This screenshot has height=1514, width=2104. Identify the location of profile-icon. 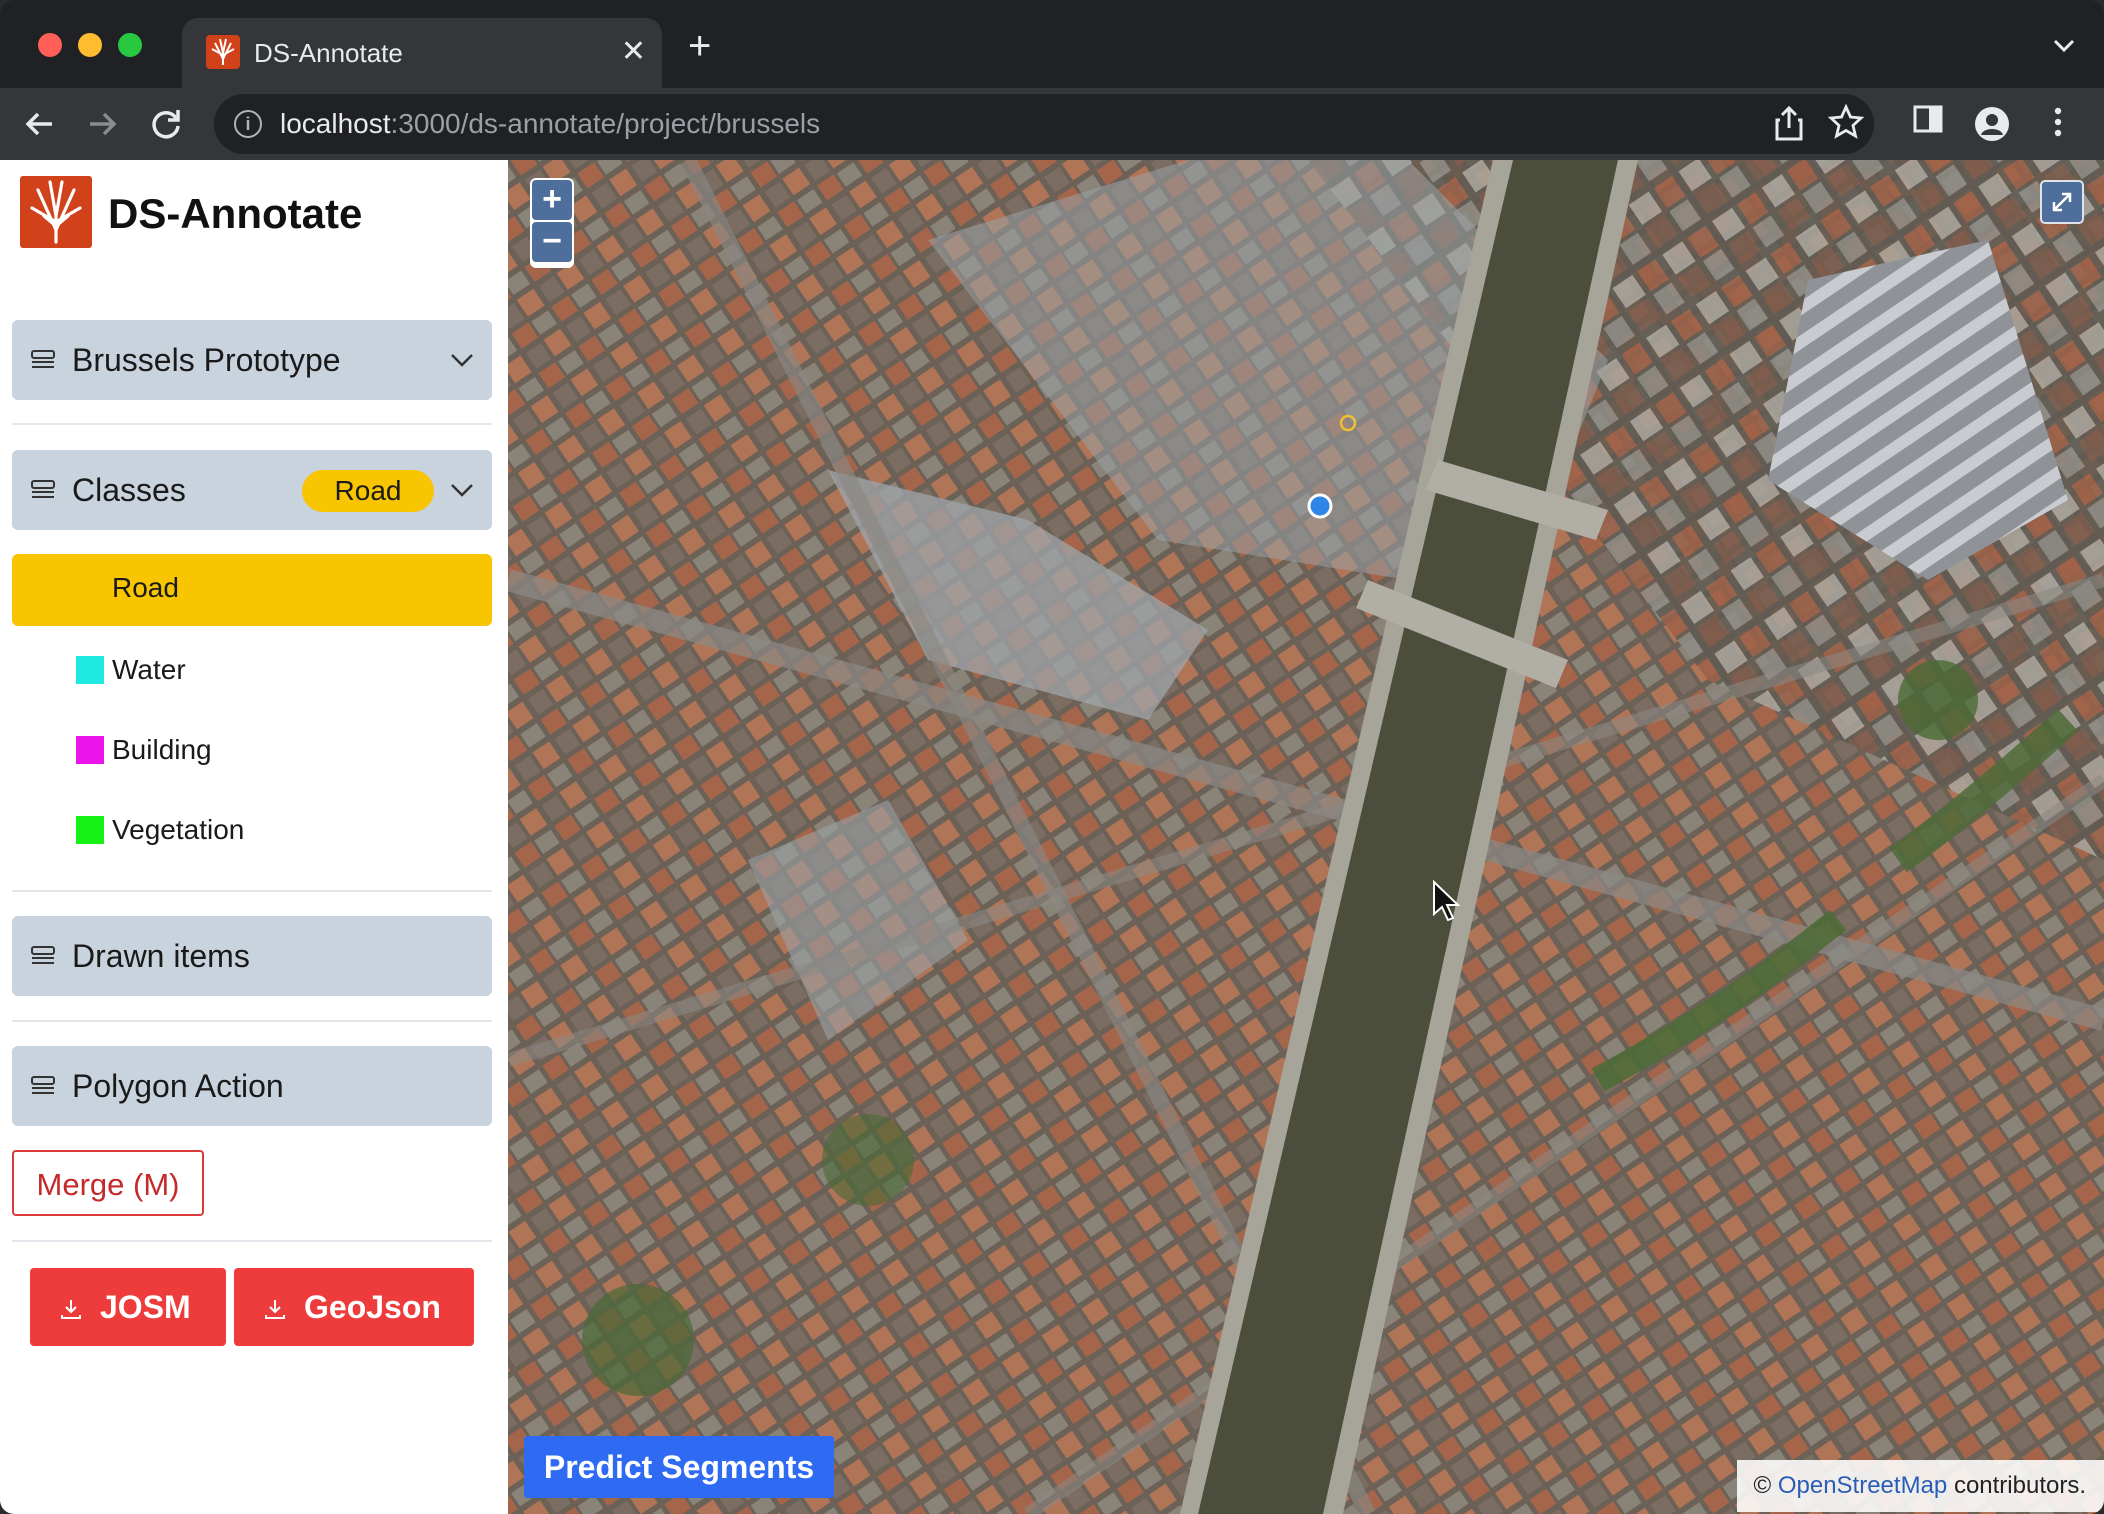
(1992, 124).